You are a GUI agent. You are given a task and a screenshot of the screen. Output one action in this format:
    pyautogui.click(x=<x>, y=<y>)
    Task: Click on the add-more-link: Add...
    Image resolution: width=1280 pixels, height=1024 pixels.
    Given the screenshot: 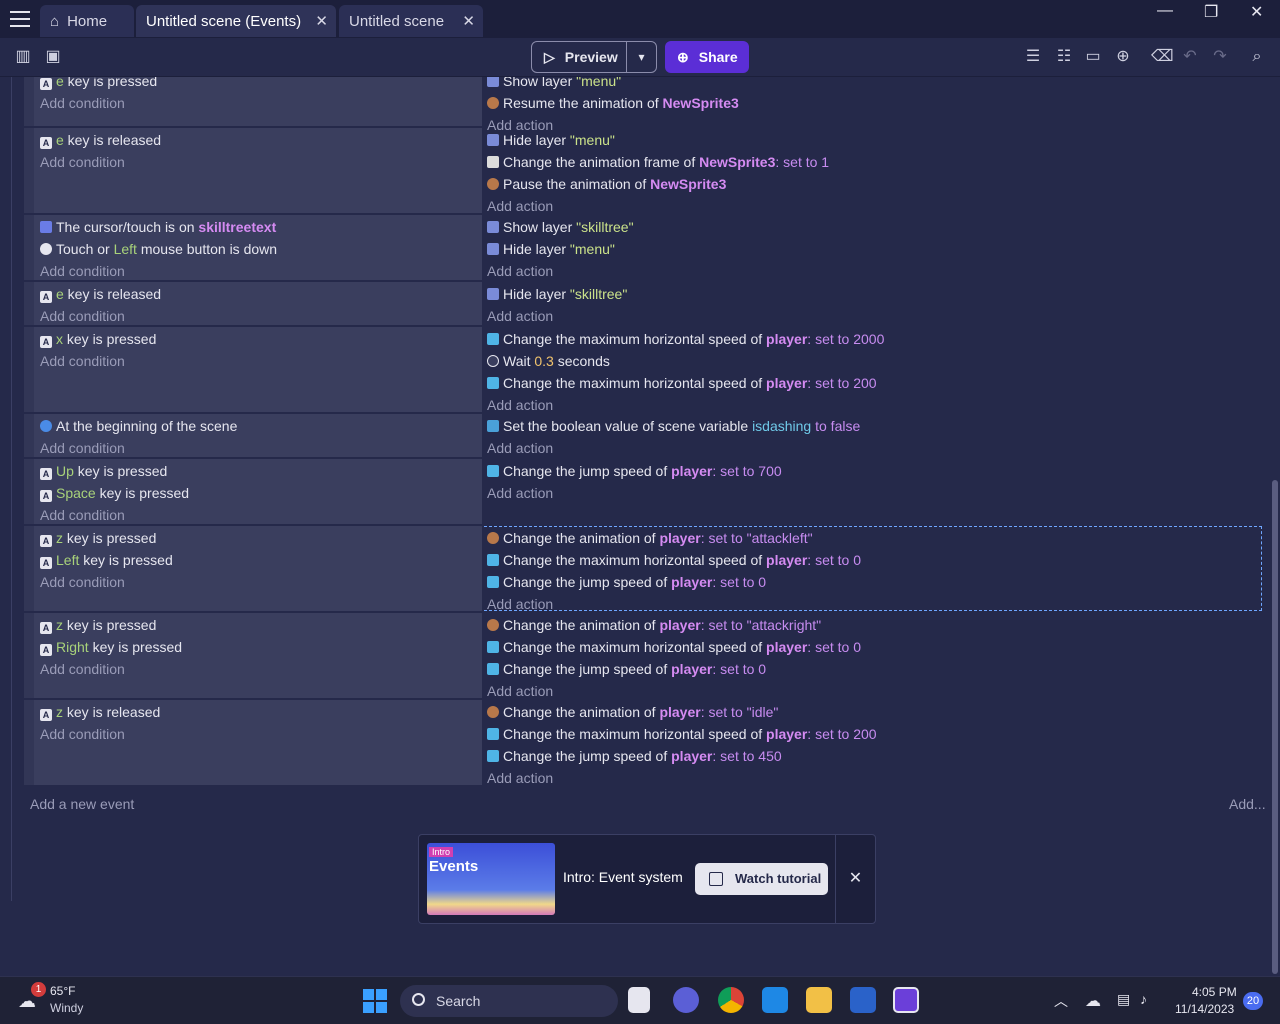 What is the action you would take?
    pyautogui.click(x=1247, y=804)
    